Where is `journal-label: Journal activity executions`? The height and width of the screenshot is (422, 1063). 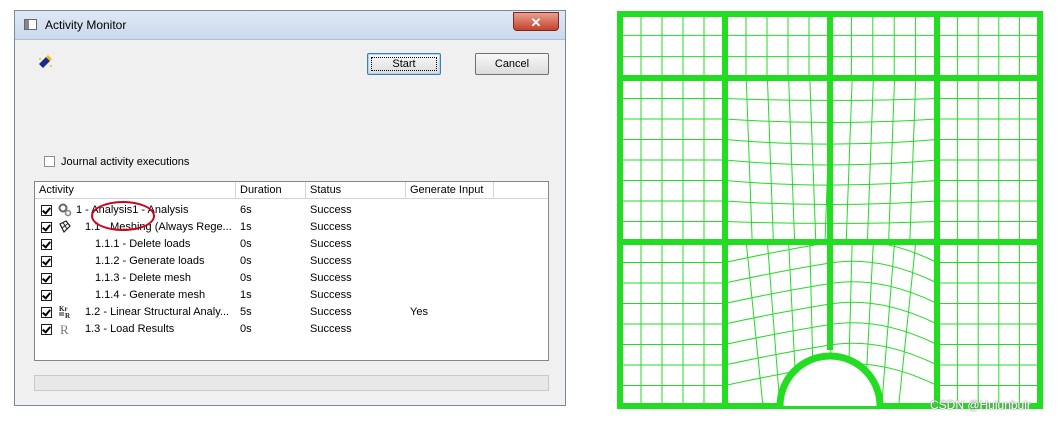 journal-label: Journal activity executions is located at coordinates (125, 162).